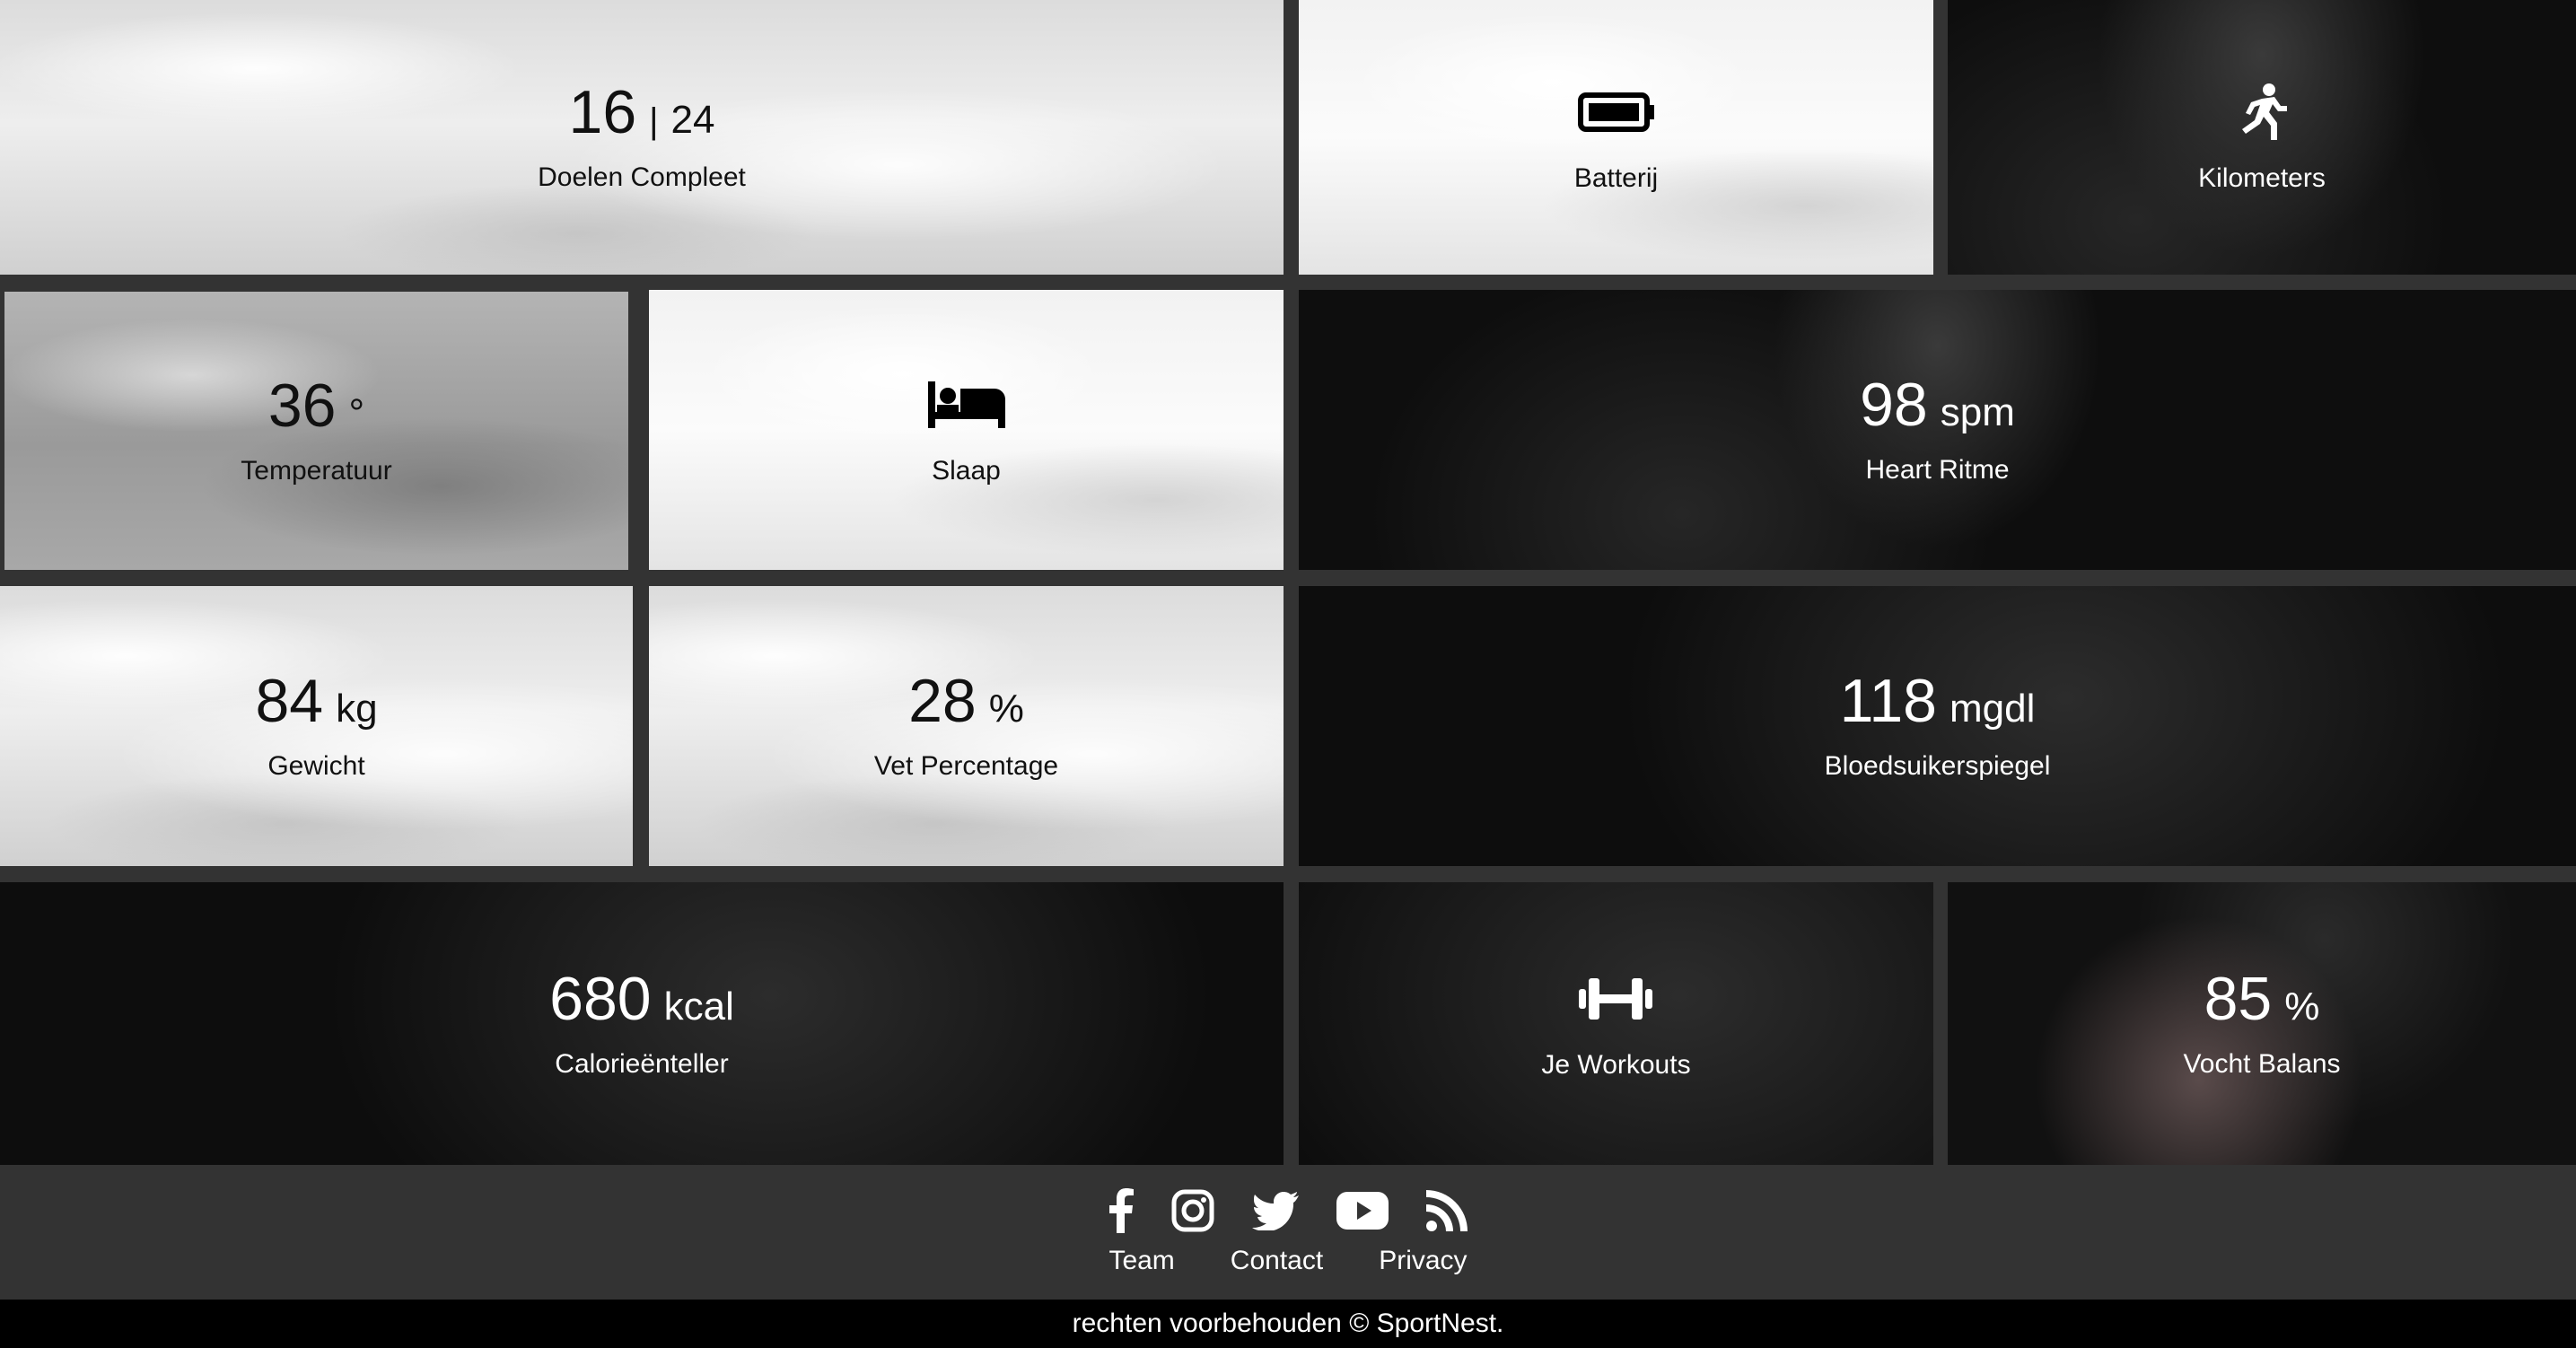 The width and height of the screenshot is (2576, 1348). What do you see at coordinates (1616, 178) in the screenshot?
I see `battery-label: Batterij` at bounding box center [1616, 178].